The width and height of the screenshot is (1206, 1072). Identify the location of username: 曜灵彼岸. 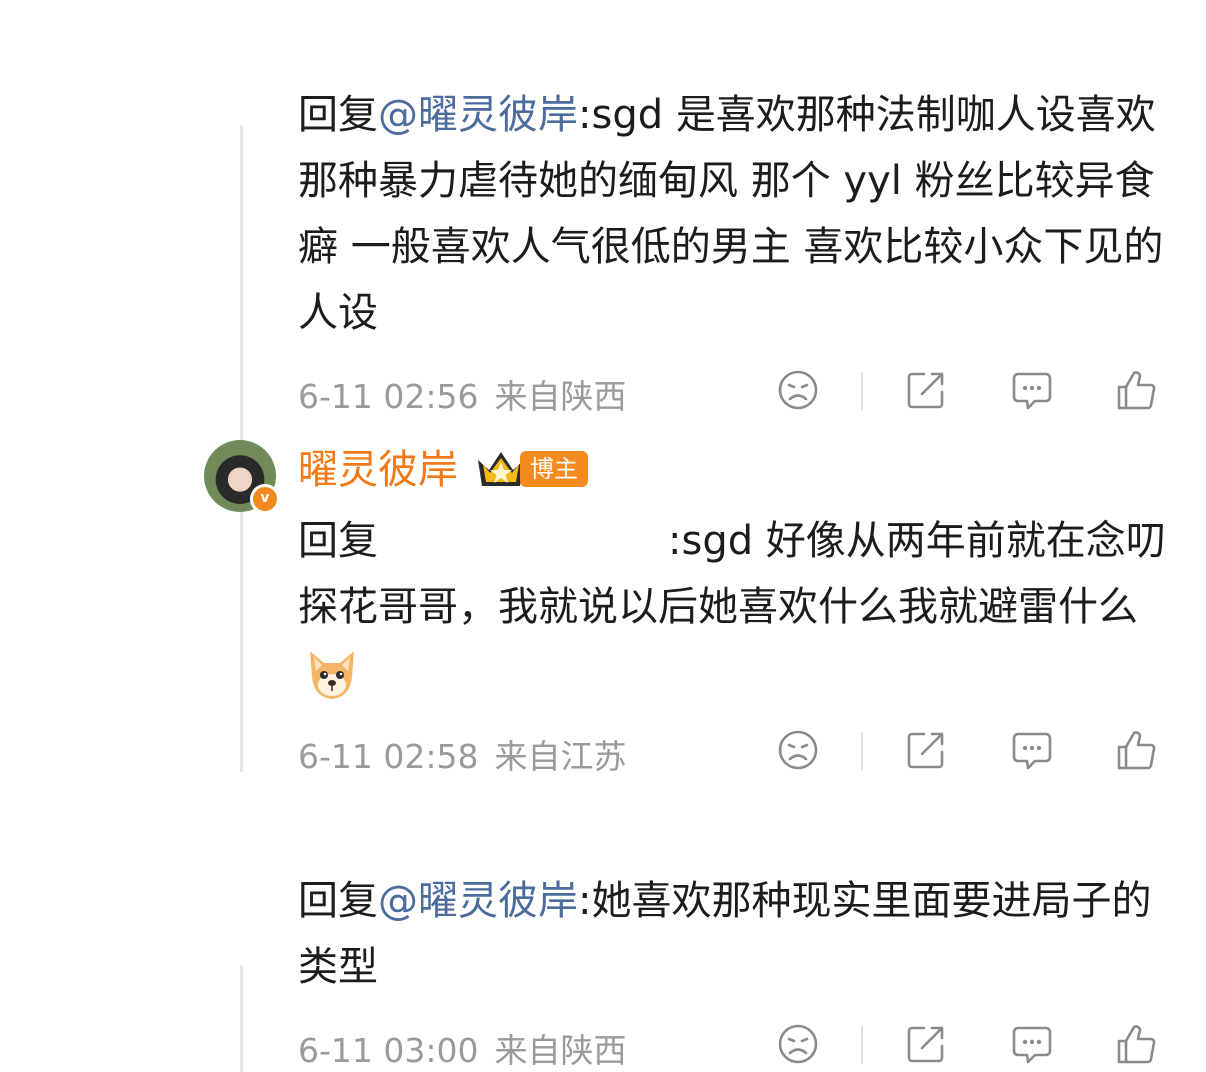
(378, 470).